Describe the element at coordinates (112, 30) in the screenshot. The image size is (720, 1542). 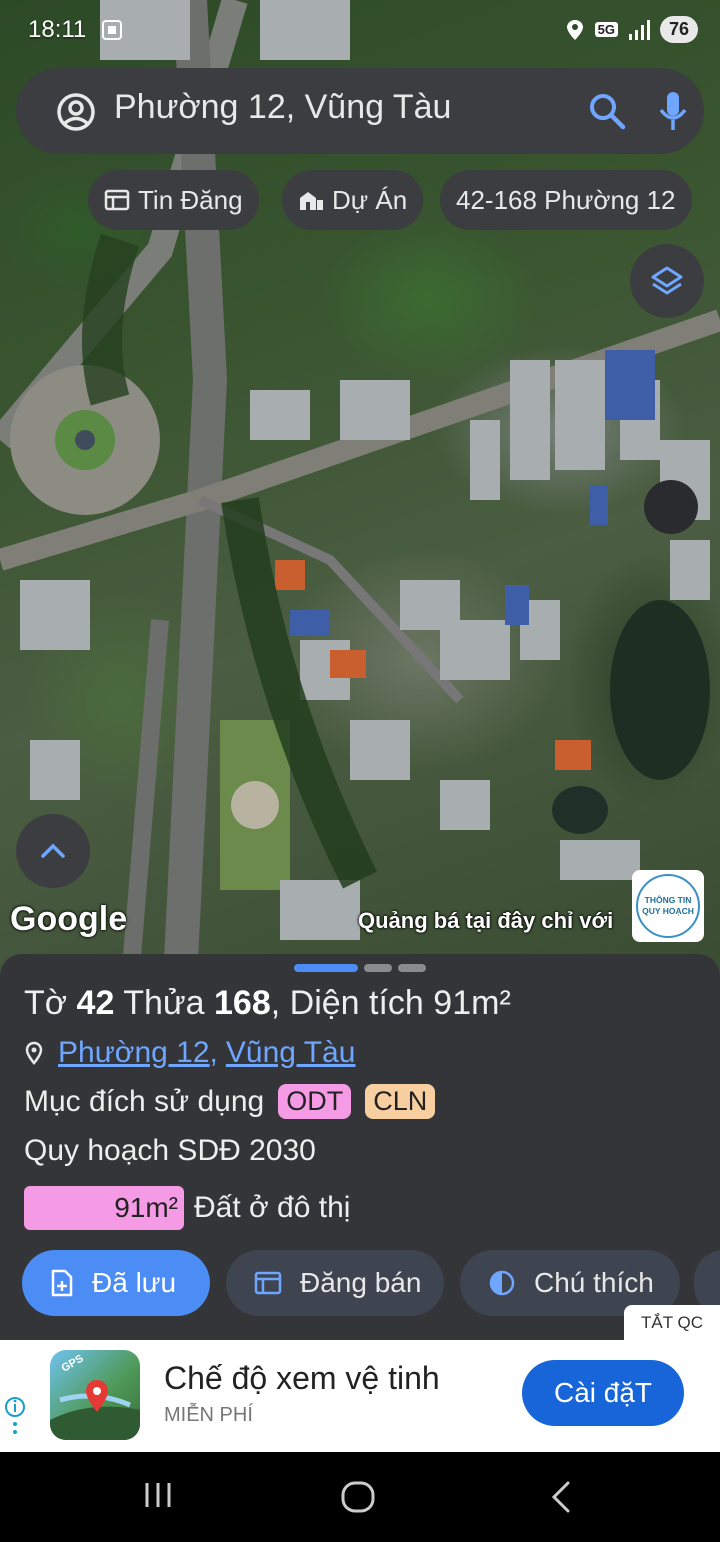
I see `screenshot-icon` at that location.